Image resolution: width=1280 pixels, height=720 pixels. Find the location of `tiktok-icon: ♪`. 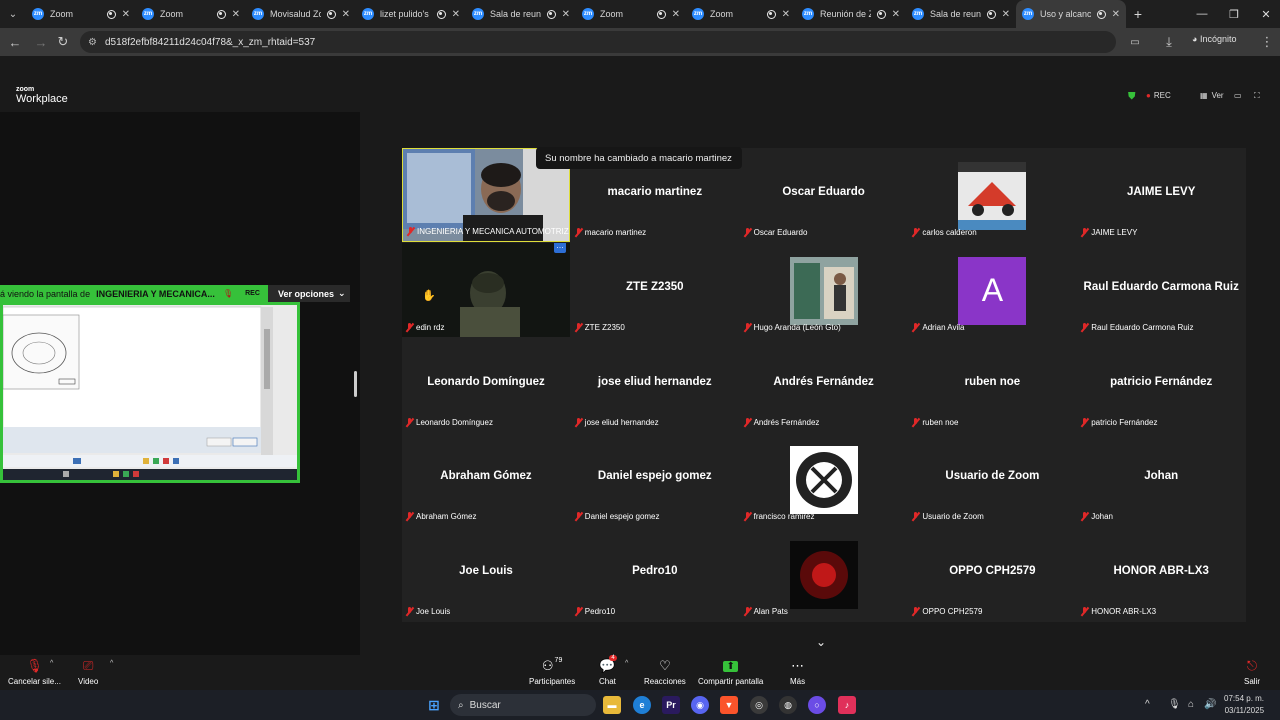

tiktok-icon: ♪ is located at coordinates (847, 705).